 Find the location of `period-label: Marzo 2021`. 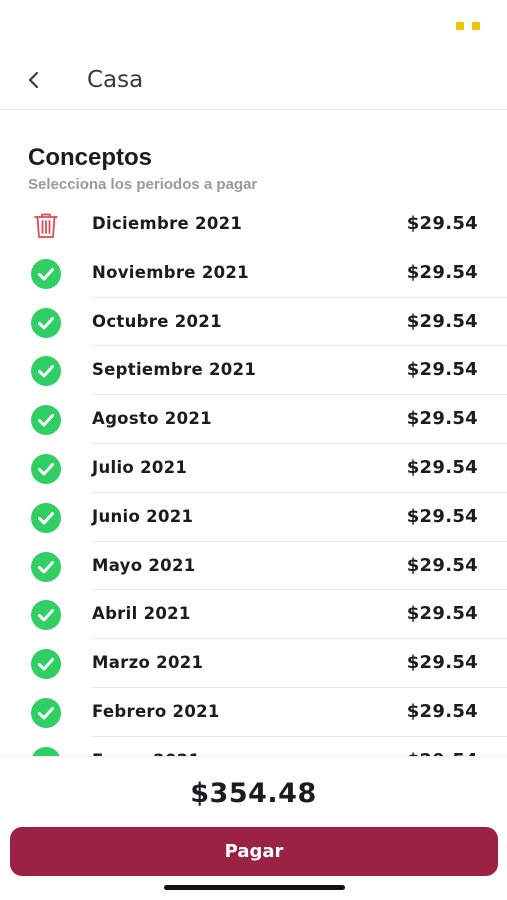

period-label: Marzo 2021 is located at coordinates (148, 663).